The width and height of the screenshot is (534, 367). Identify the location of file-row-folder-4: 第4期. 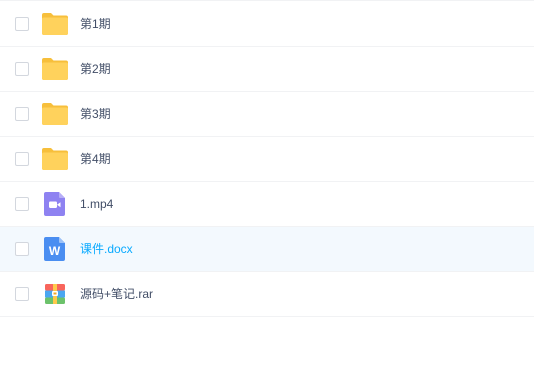
(267, 159).